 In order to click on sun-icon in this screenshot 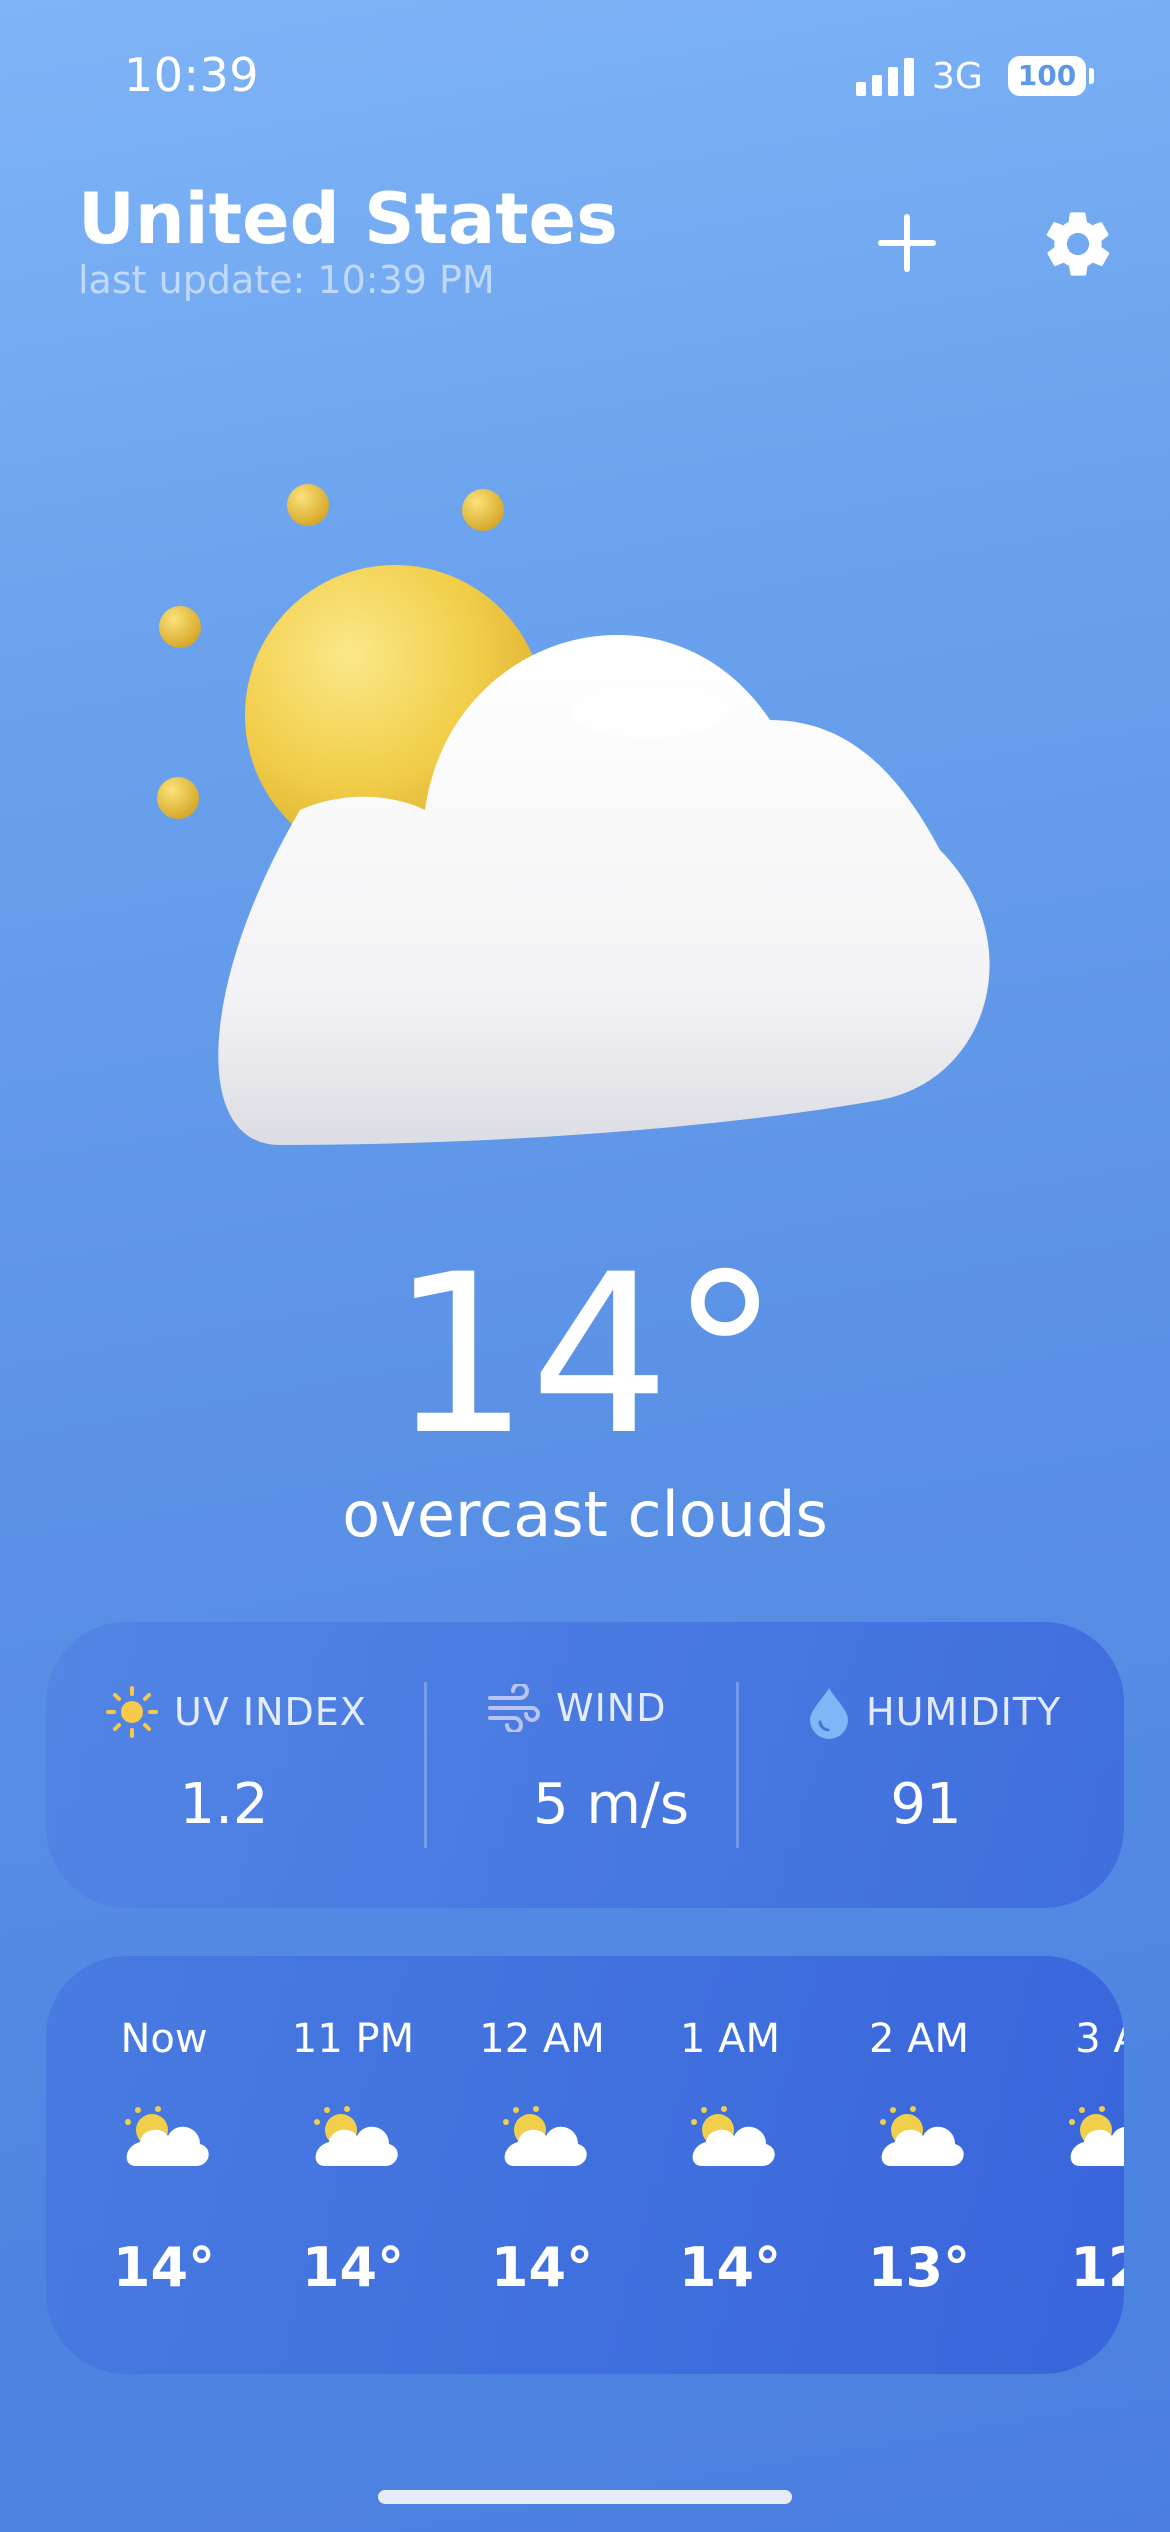, I will do `click(132, 1712)`.